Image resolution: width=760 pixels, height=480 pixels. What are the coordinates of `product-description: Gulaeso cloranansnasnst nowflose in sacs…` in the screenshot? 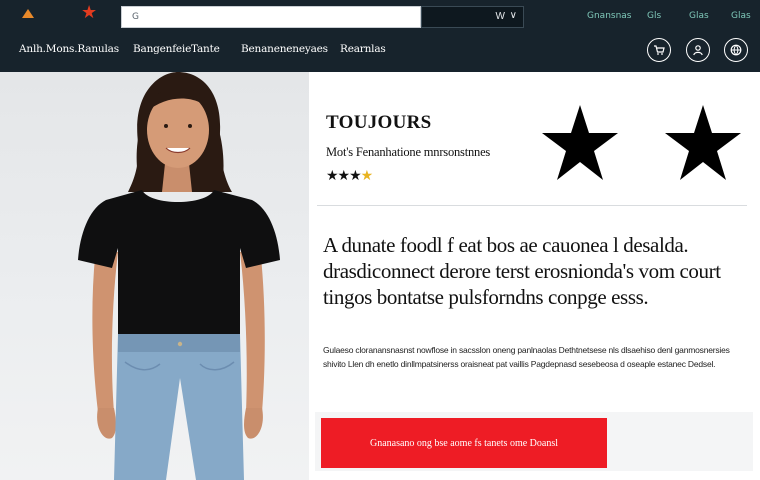 It's located at (526, 357).